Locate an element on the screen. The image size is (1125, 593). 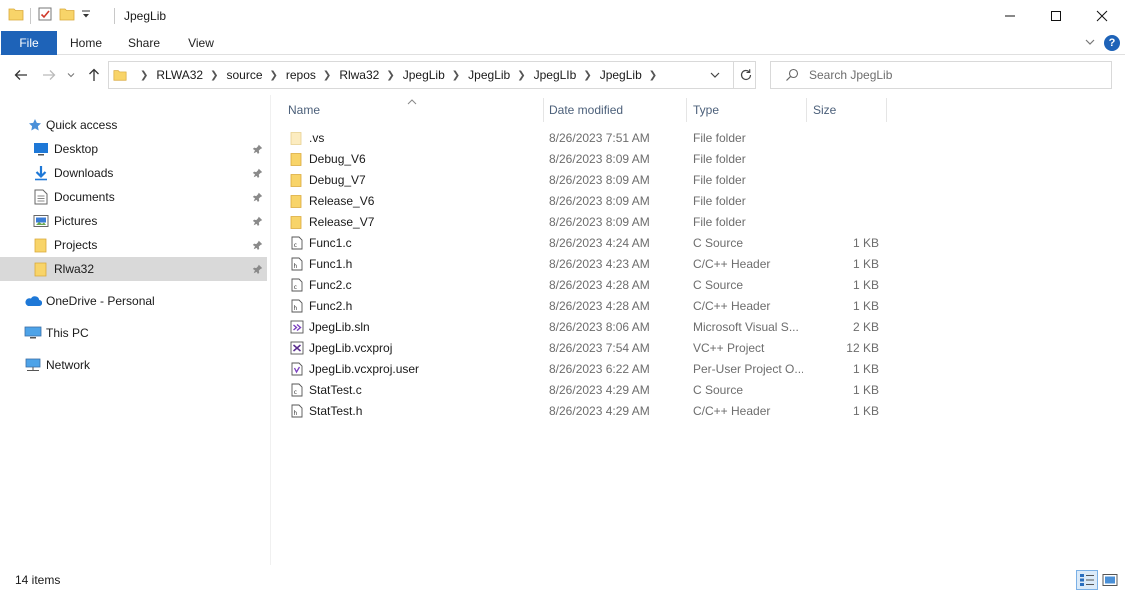
sidebar-item-quick-access: Quick access is located at coordinates (133, 125).